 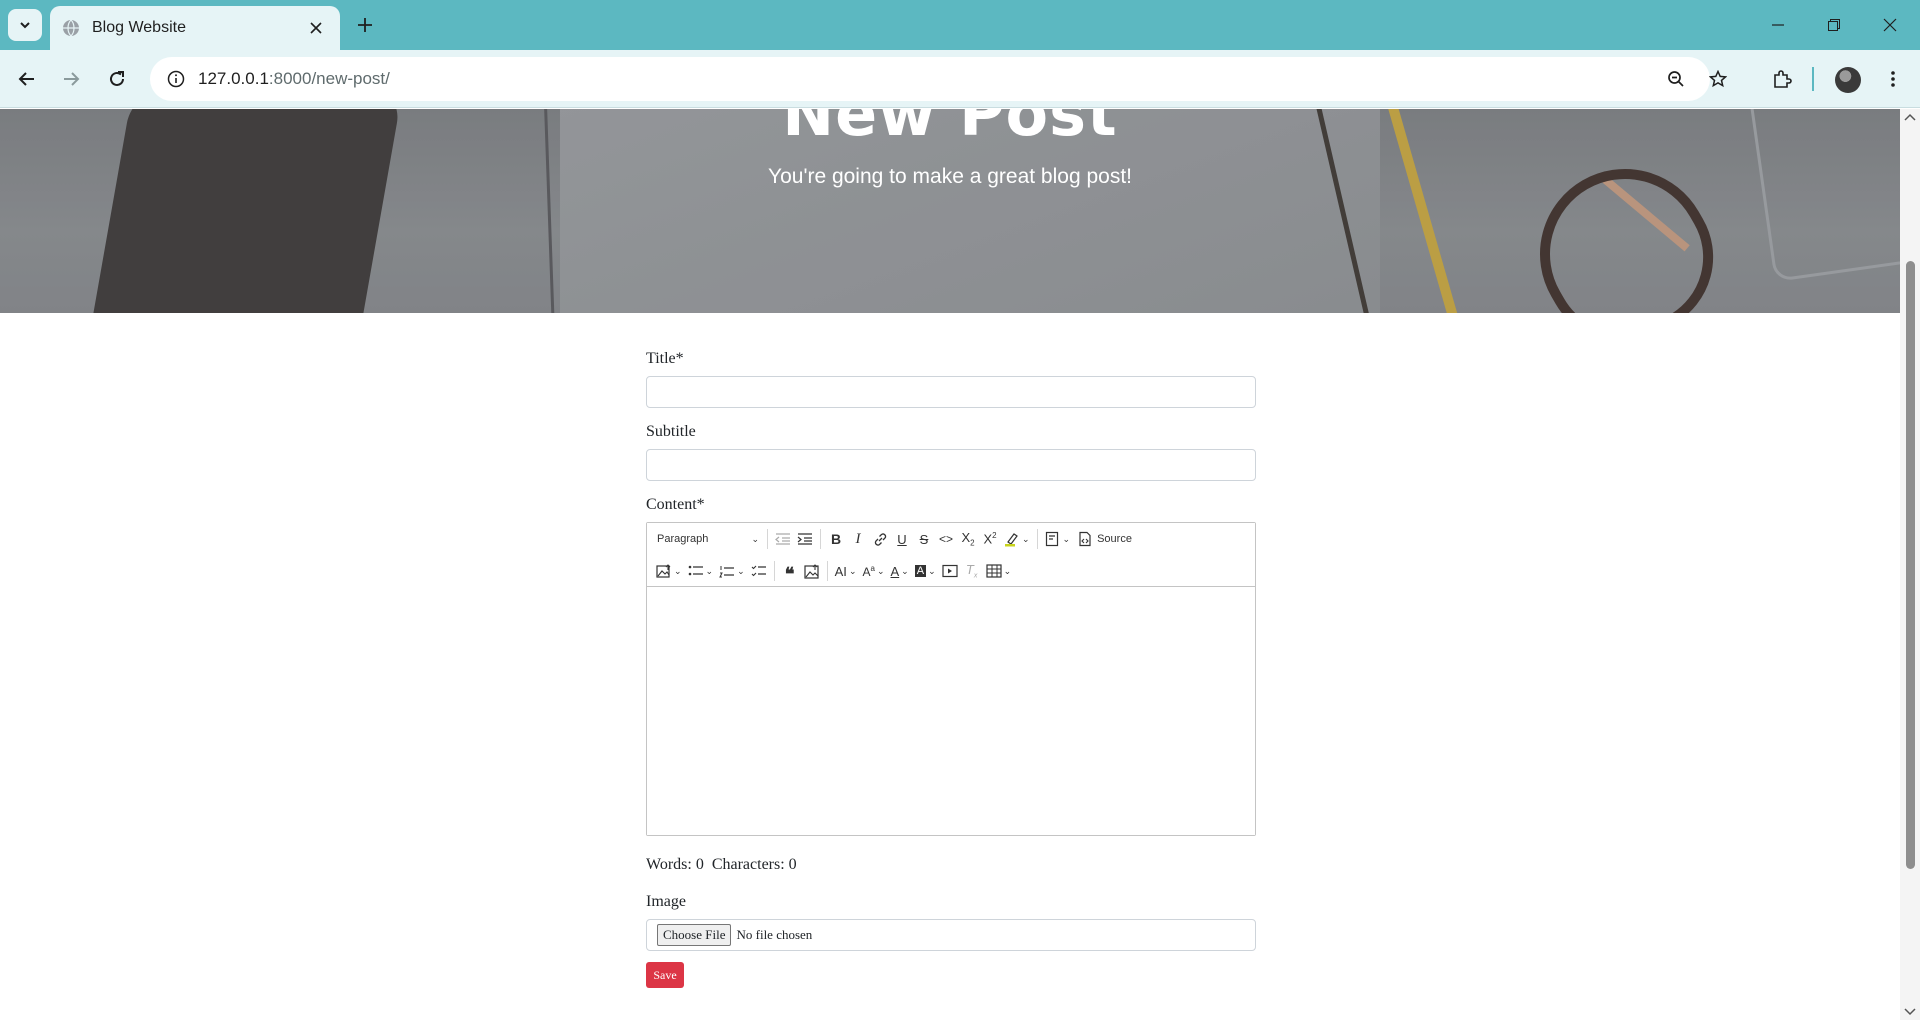 I want to click on browser-menu-button, so click(x=1893, y=79).